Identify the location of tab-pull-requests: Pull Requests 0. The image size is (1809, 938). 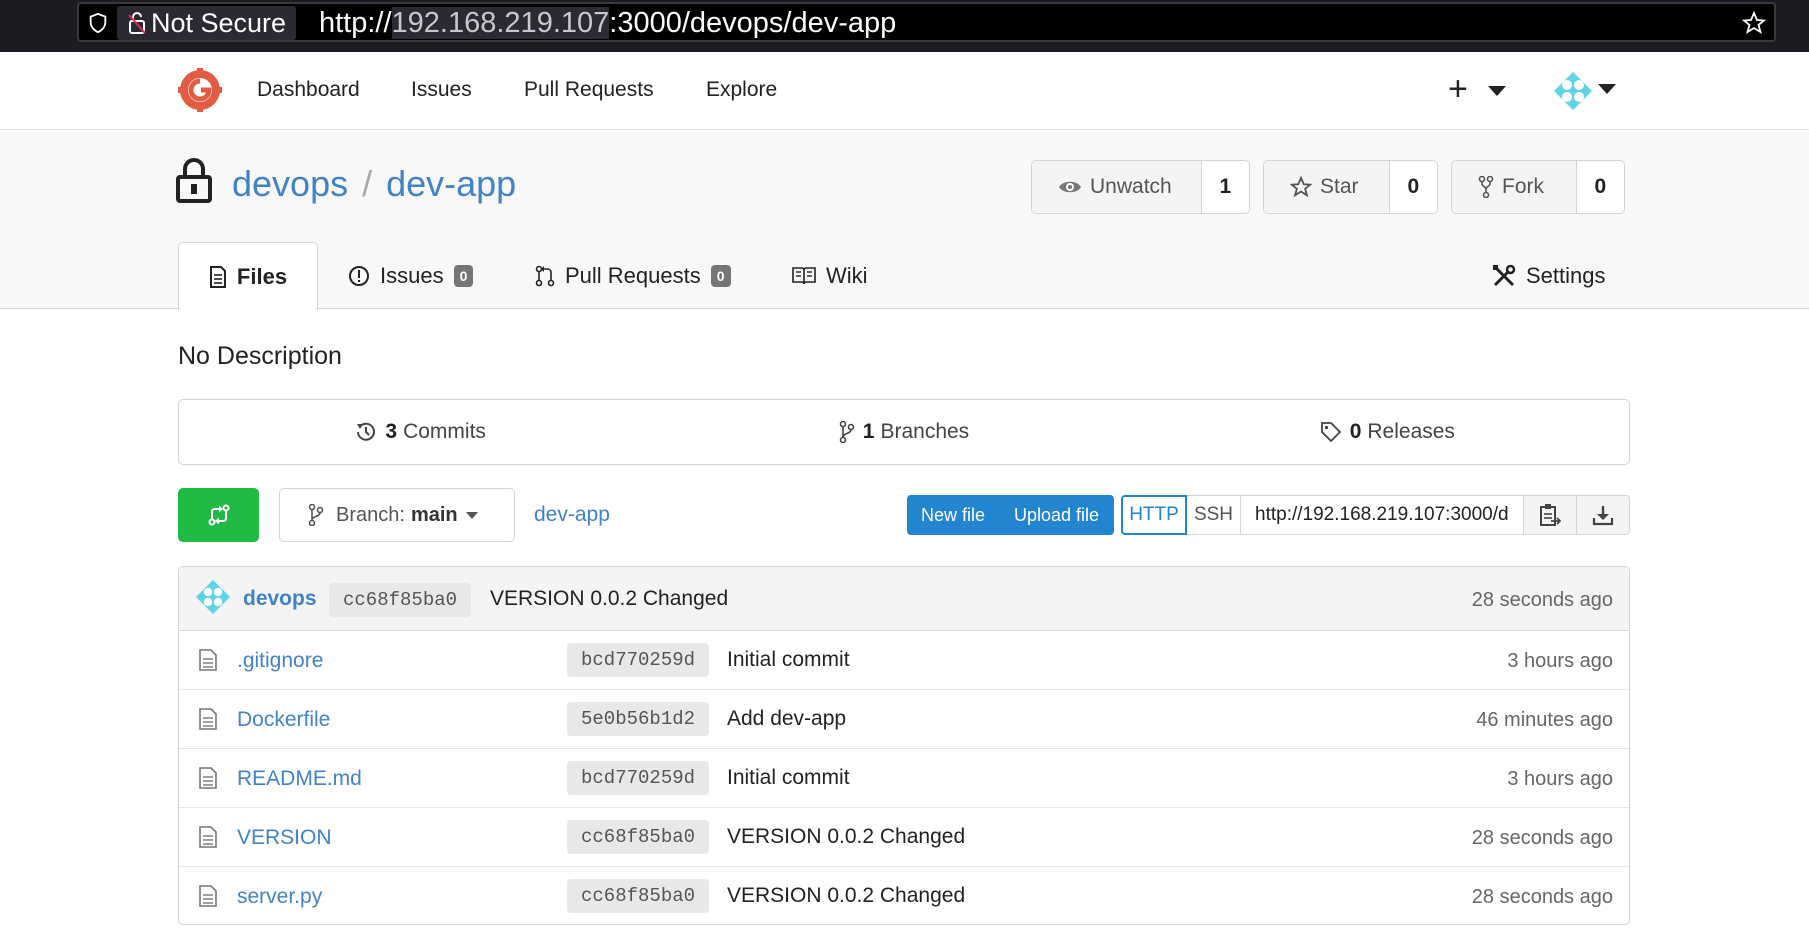
(633, 275).